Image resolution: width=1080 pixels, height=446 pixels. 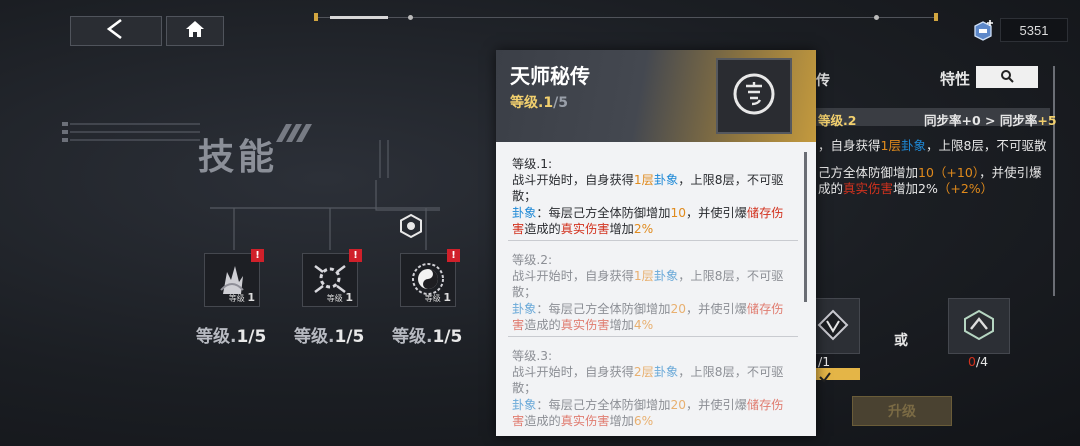 I want to click on progress-tick-right, so click(x=936, y=17).